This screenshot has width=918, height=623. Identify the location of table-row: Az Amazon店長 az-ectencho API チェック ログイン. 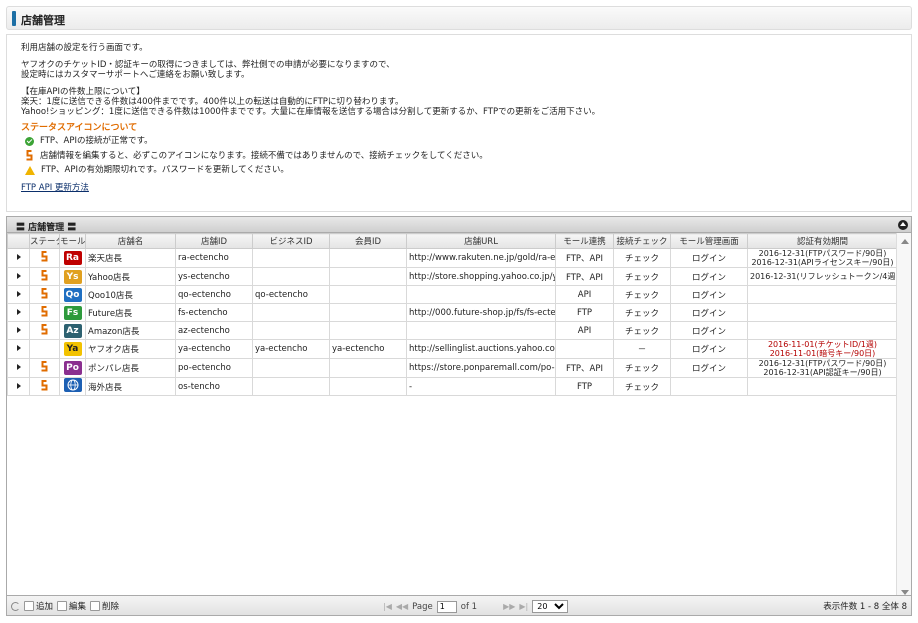
(452, 330).